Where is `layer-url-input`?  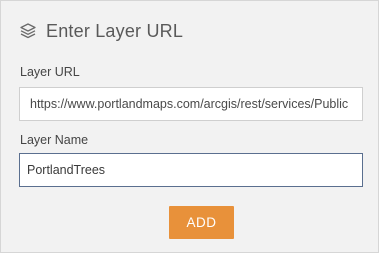
layer-url-input is located at coordinates (191, 104).